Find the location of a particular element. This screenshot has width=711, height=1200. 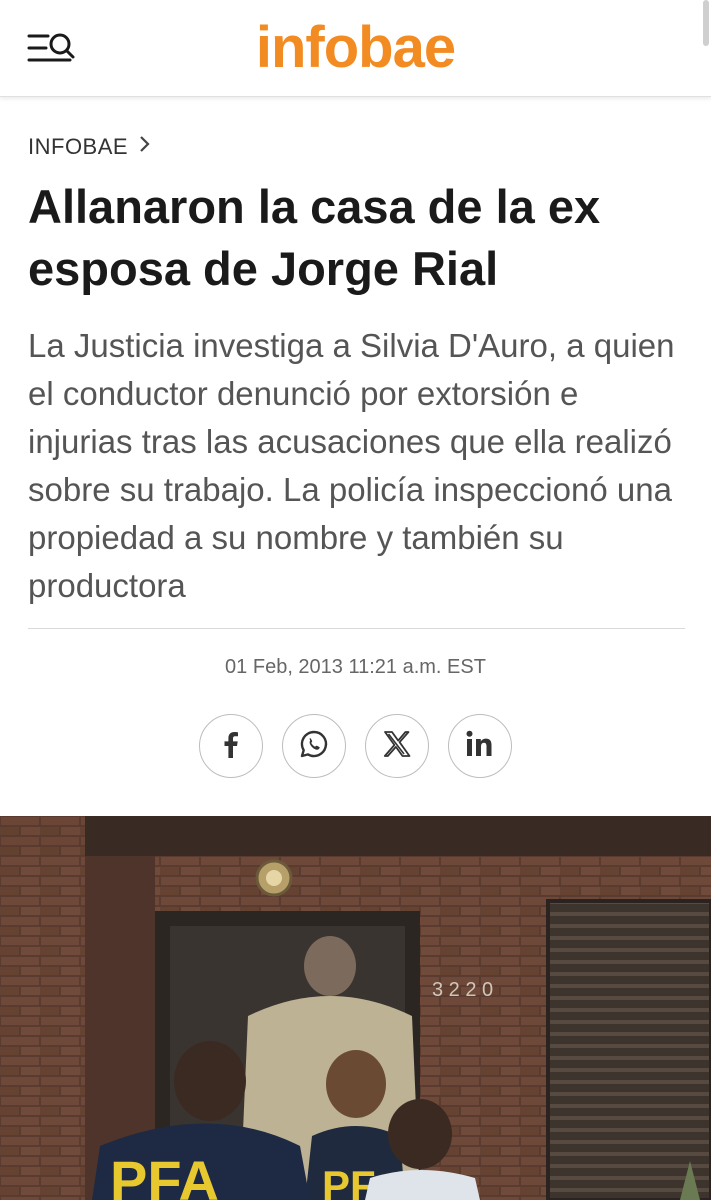

pfa-jacket-text: PFA is located at coordinates (164, 1174).